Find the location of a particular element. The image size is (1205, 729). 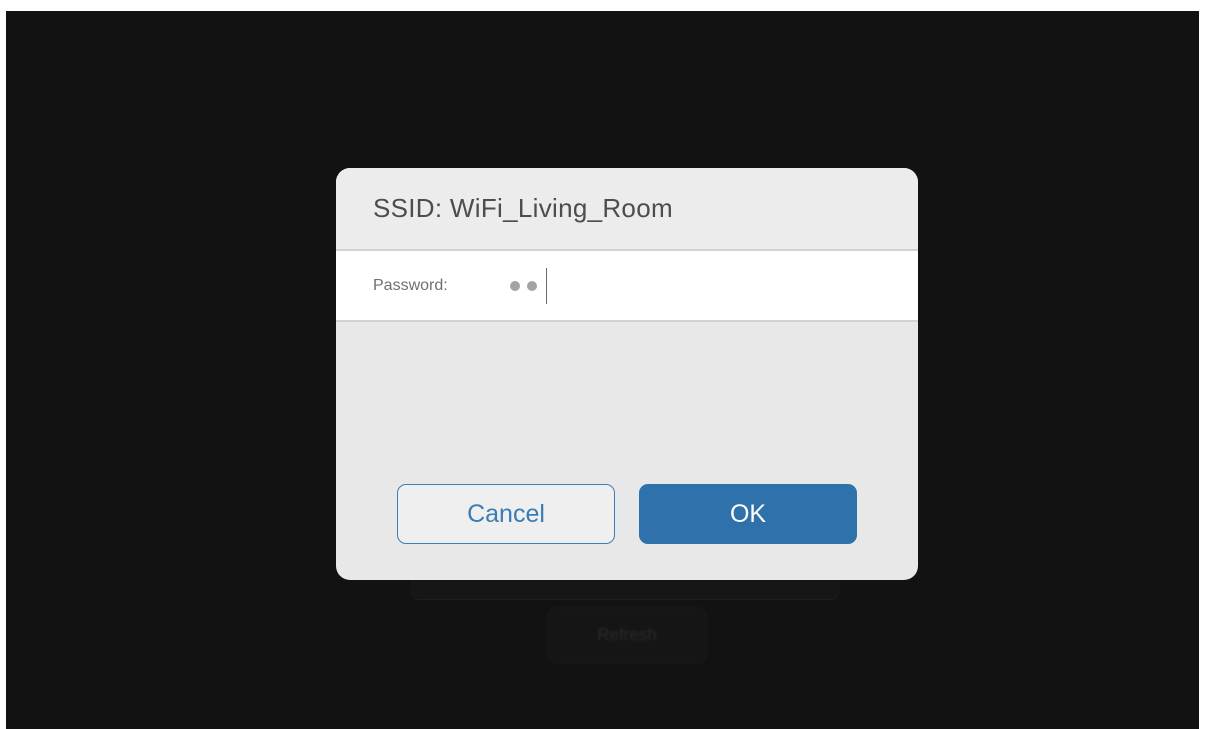

background-refresh-button: Refresh is located at coordinates (627, 635).